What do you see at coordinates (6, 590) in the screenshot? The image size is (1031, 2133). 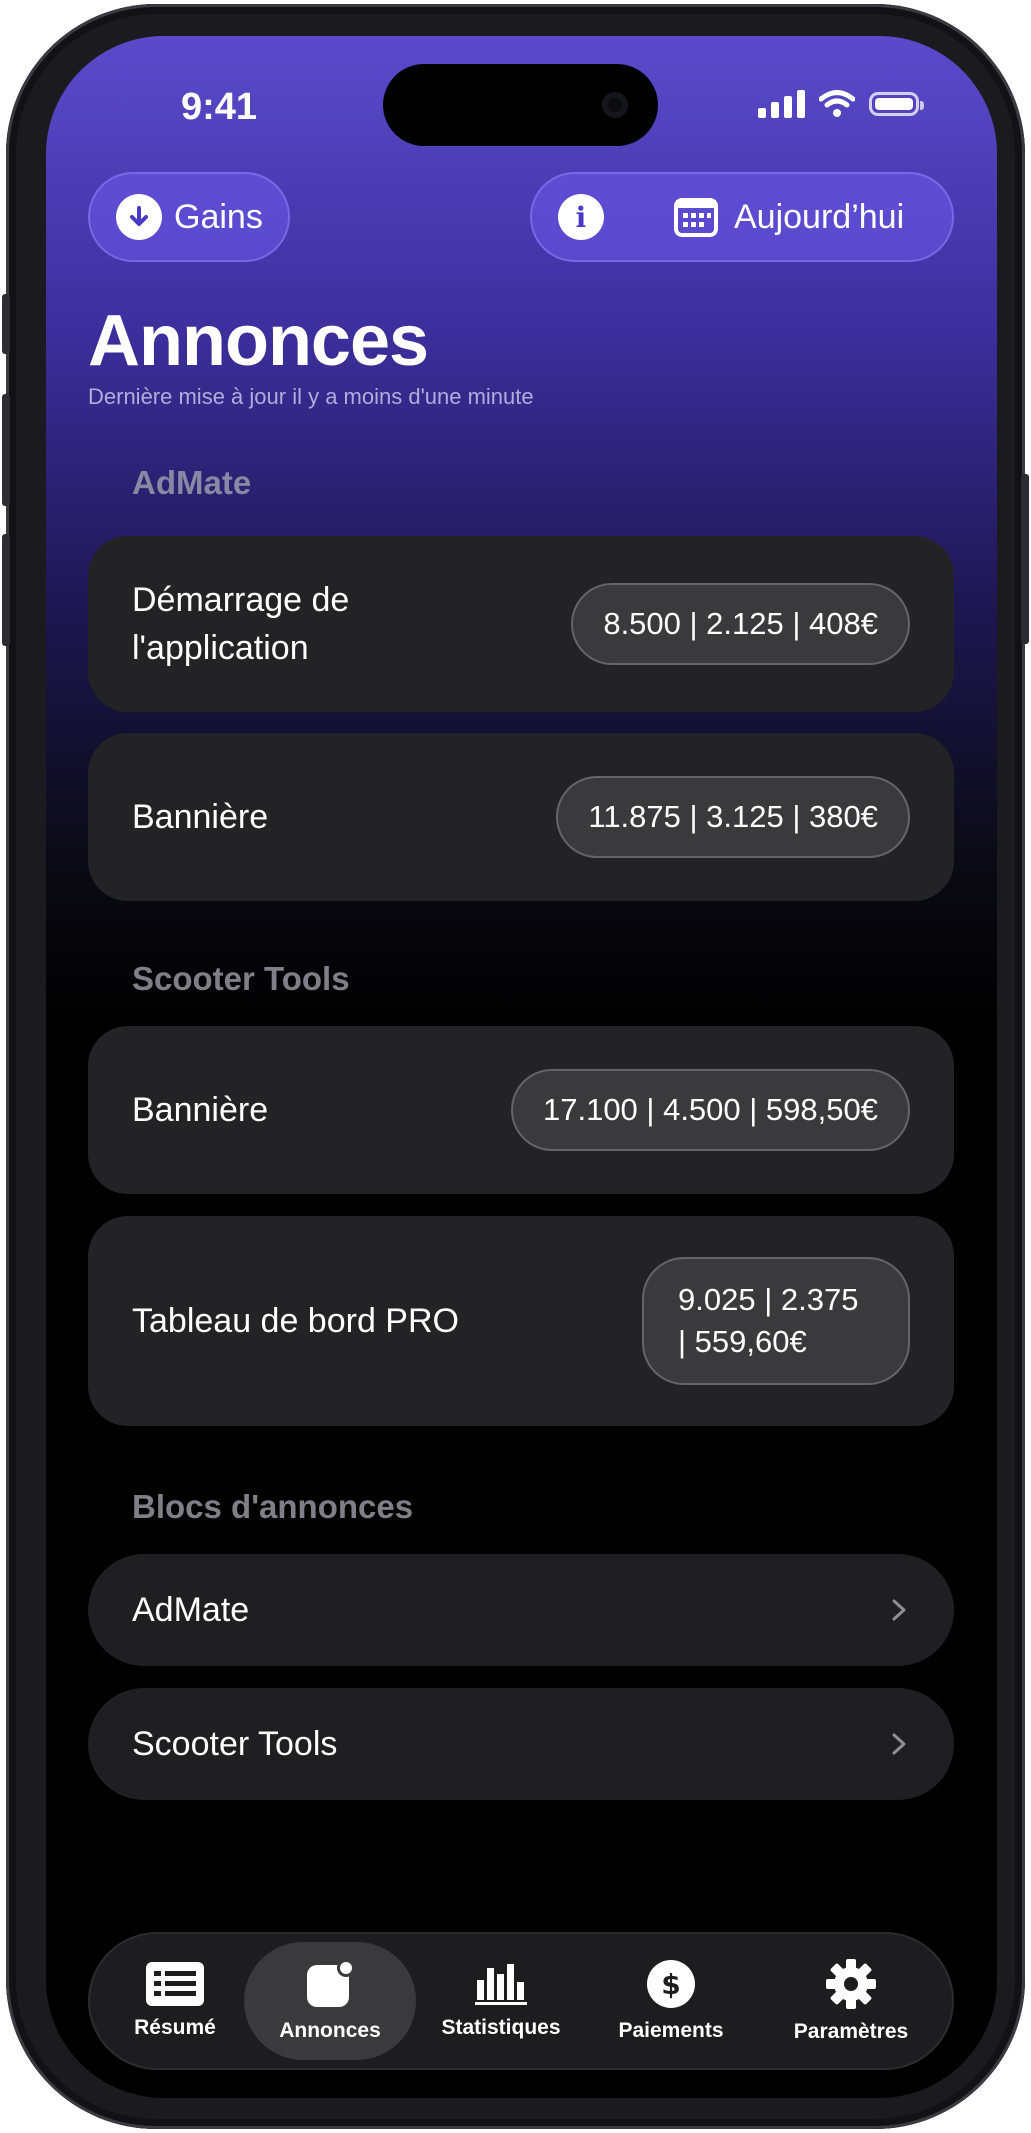 I see `volume-down-button` at bounding box center [6, 590].